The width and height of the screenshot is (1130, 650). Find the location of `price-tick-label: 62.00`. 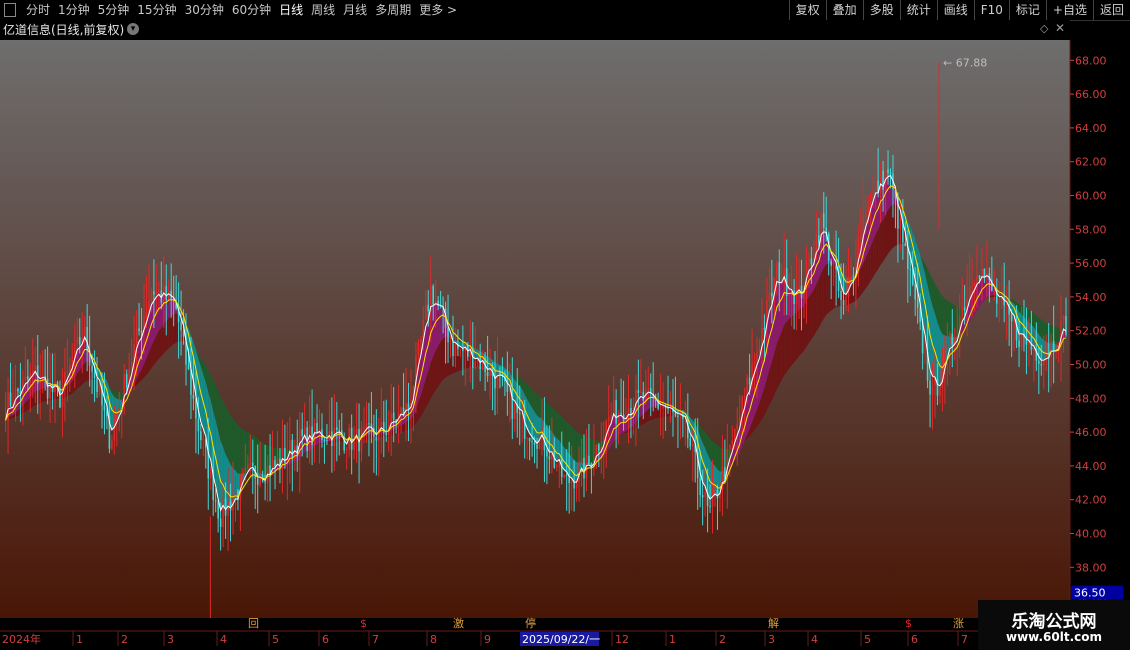

price-tick-label: 62.00 is located at coordinates (1091, 162).